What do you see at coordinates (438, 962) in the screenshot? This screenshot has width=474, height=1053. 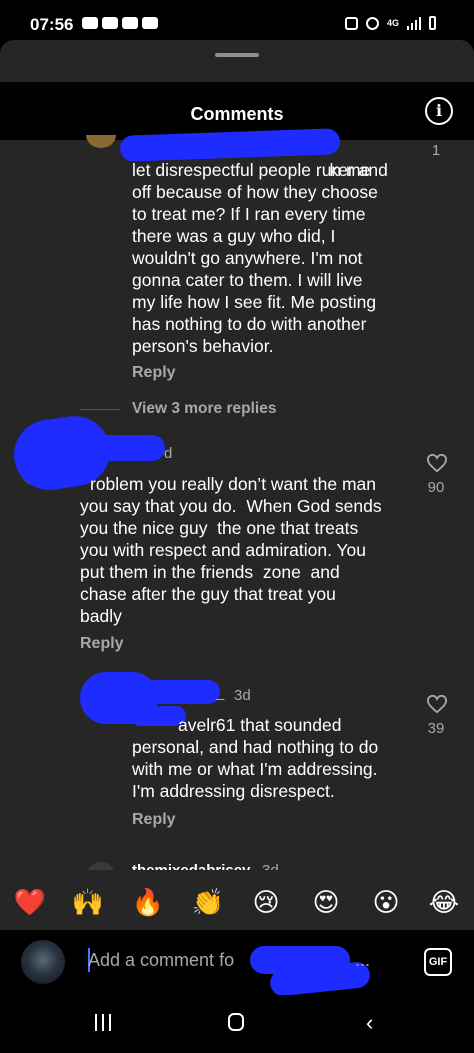 I see `gif-icon: GIF` at bounding box center [438, 962].